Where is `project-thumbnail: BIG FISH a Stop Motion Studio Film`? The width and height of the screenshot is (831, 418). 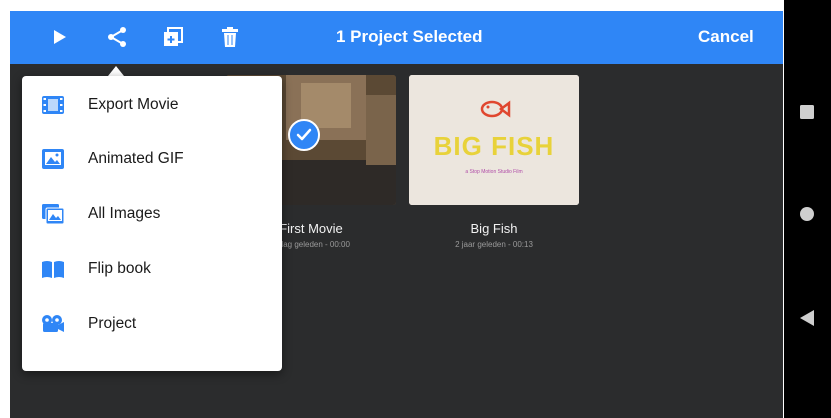 project-thumbnail: BIG FISH a Stop Motion Studio Film is located at coordinates (494, 140).